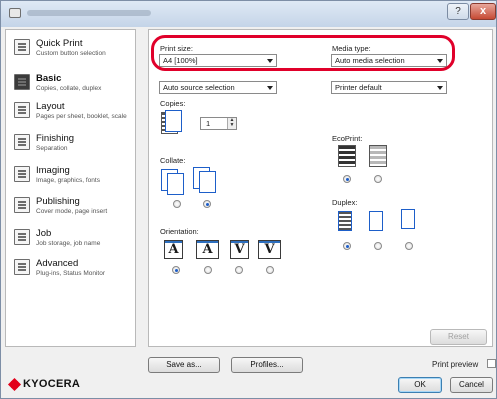 The width and height of the screenshot is (497, 399). Describe the element at coordinates (22, 237) in the screenshot. I see `job-icon` at that location.